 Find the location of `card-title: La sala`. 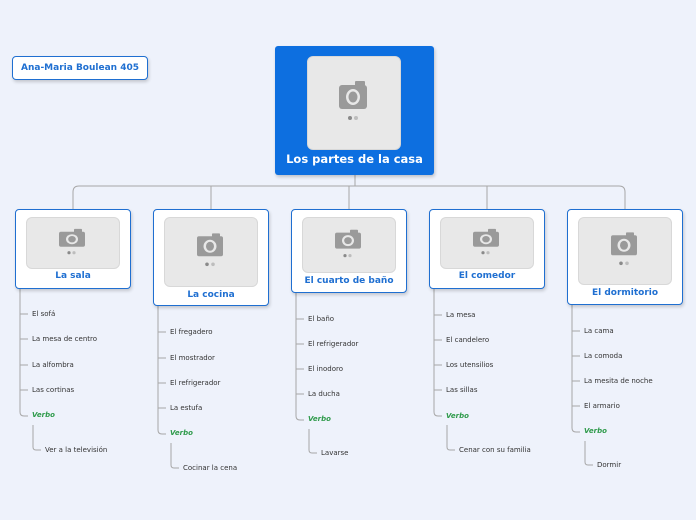

card-title: La sala is located at coordinates (73, 276).